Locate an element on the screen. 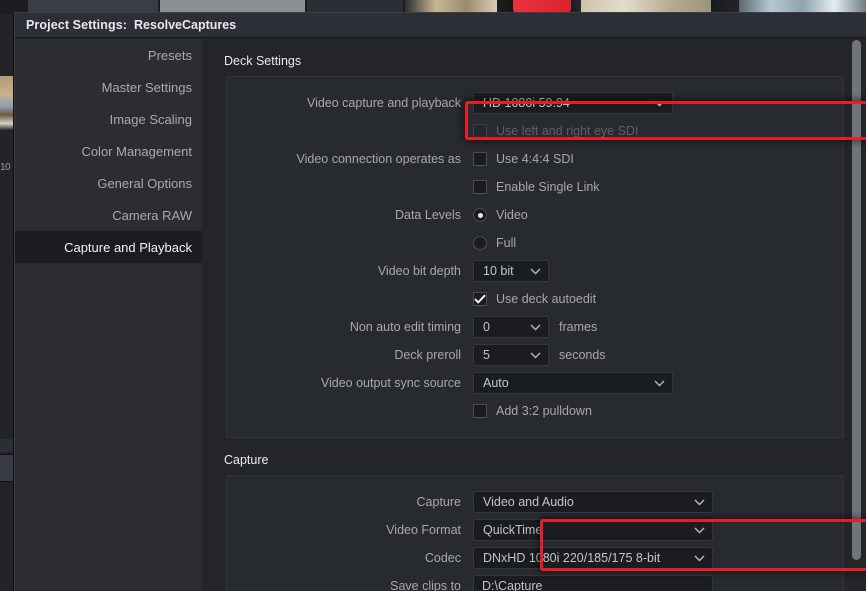 The height and width of the screenshot is (591, 866). save-clips-to-label: Save clips to is located at coordinates (425, 585).